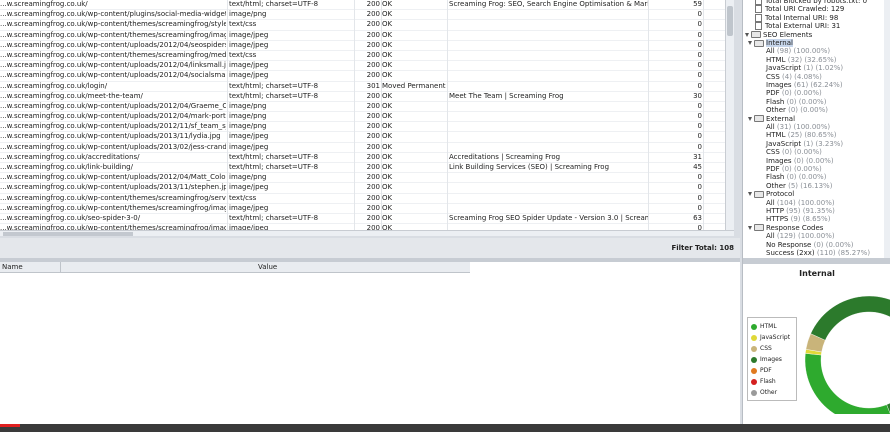 The width and height of the screenshot is (890, 432). I want to click on tree-item: Images (0) (0.00%), so click(800, 161).